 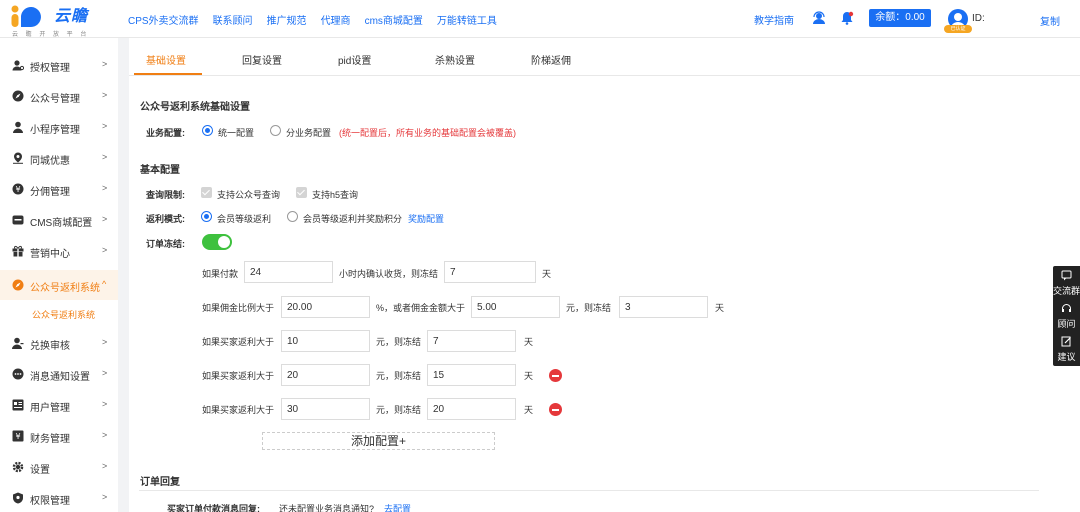 What do you see at coordinates (275, 130) in the screenshot?
I see `radio-per-business-config` at bounding box center [275, 130].